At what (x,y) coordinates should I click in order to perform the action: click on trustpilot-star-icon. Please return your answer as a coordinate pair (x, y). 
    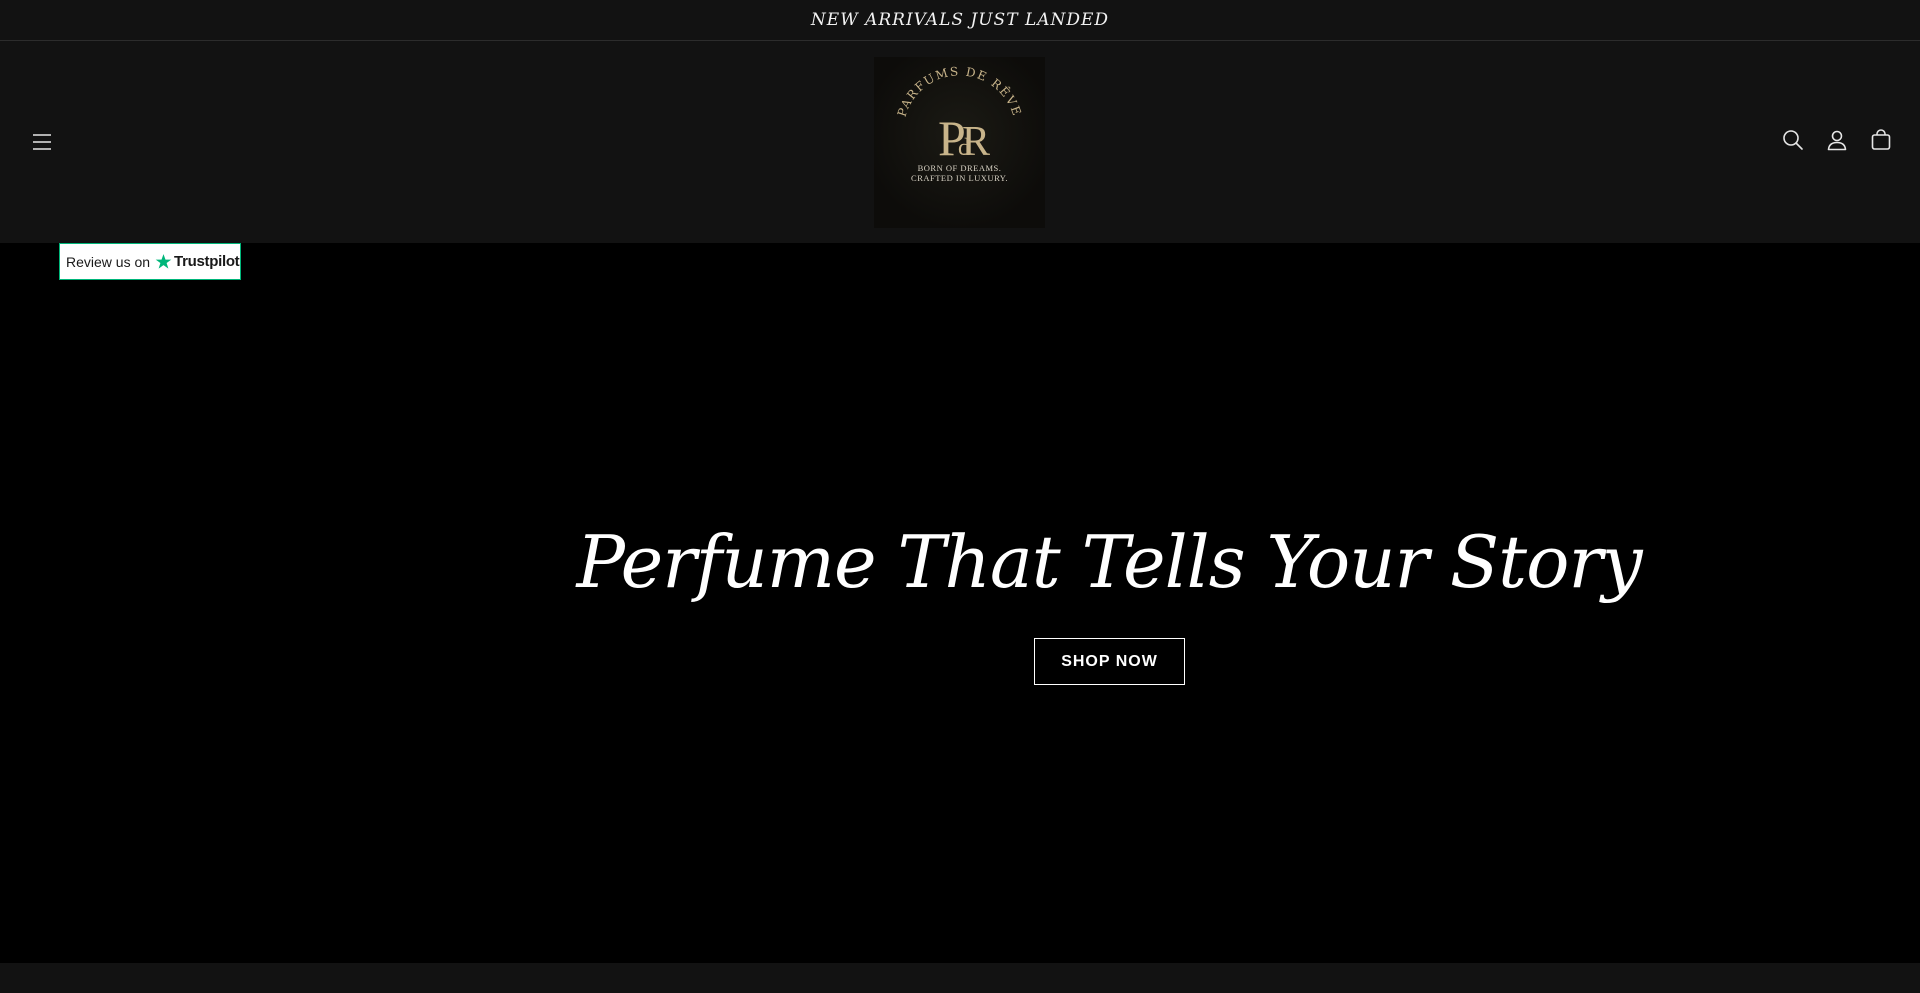
    Looking at the image, I should click on (163, 261).